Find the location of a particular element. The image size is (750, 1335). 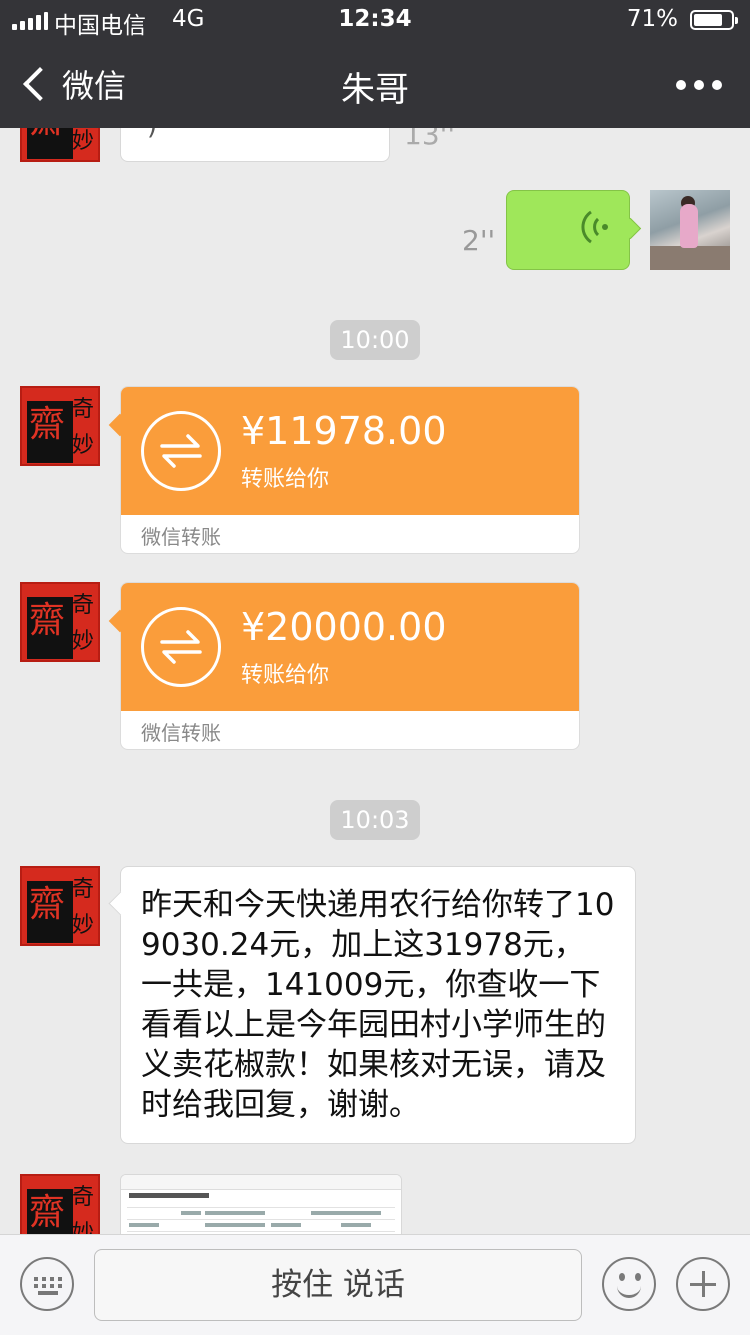

timestamp: 10:00 is located at coordinates (375, 340).